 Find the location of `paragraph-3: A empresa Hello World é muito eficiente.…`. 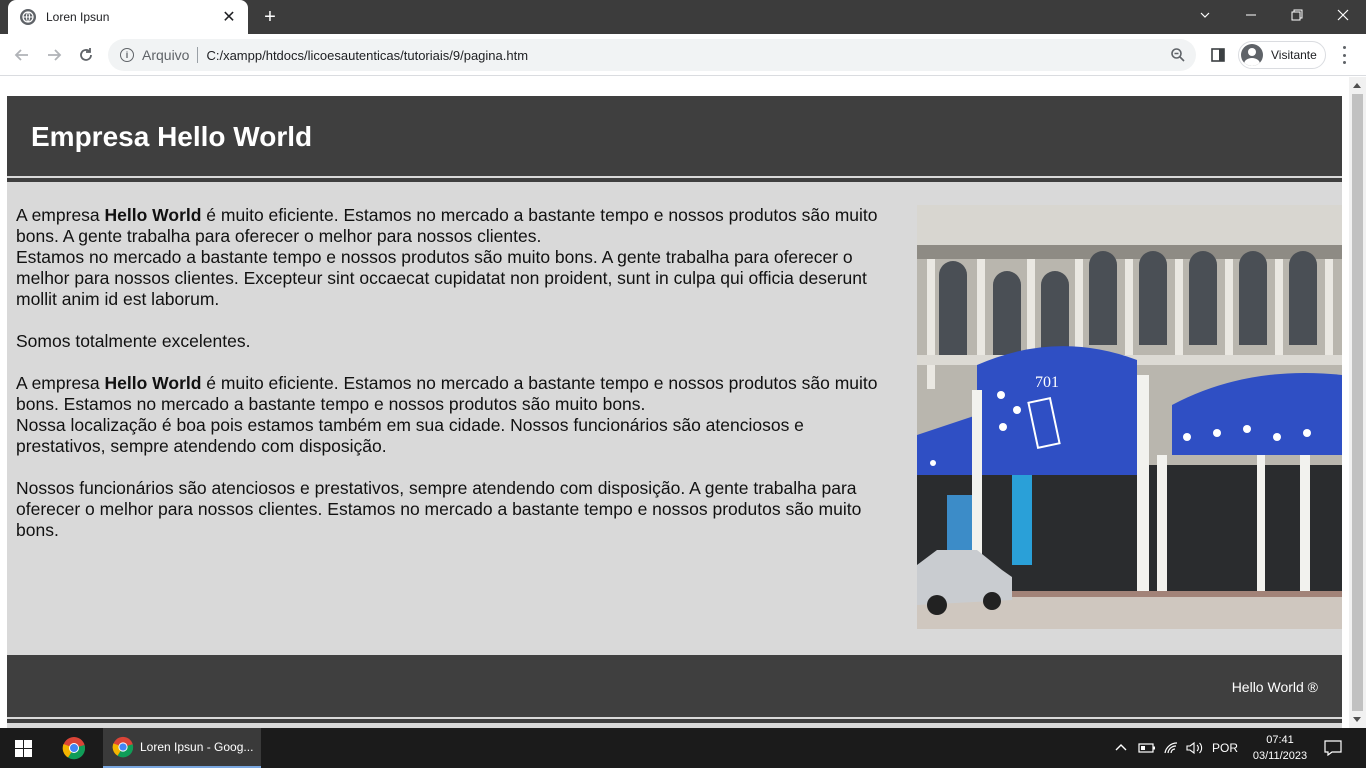

paragraph-3: A empresa Hello World é muito eficiente.… is located at coordinates (447, 414).